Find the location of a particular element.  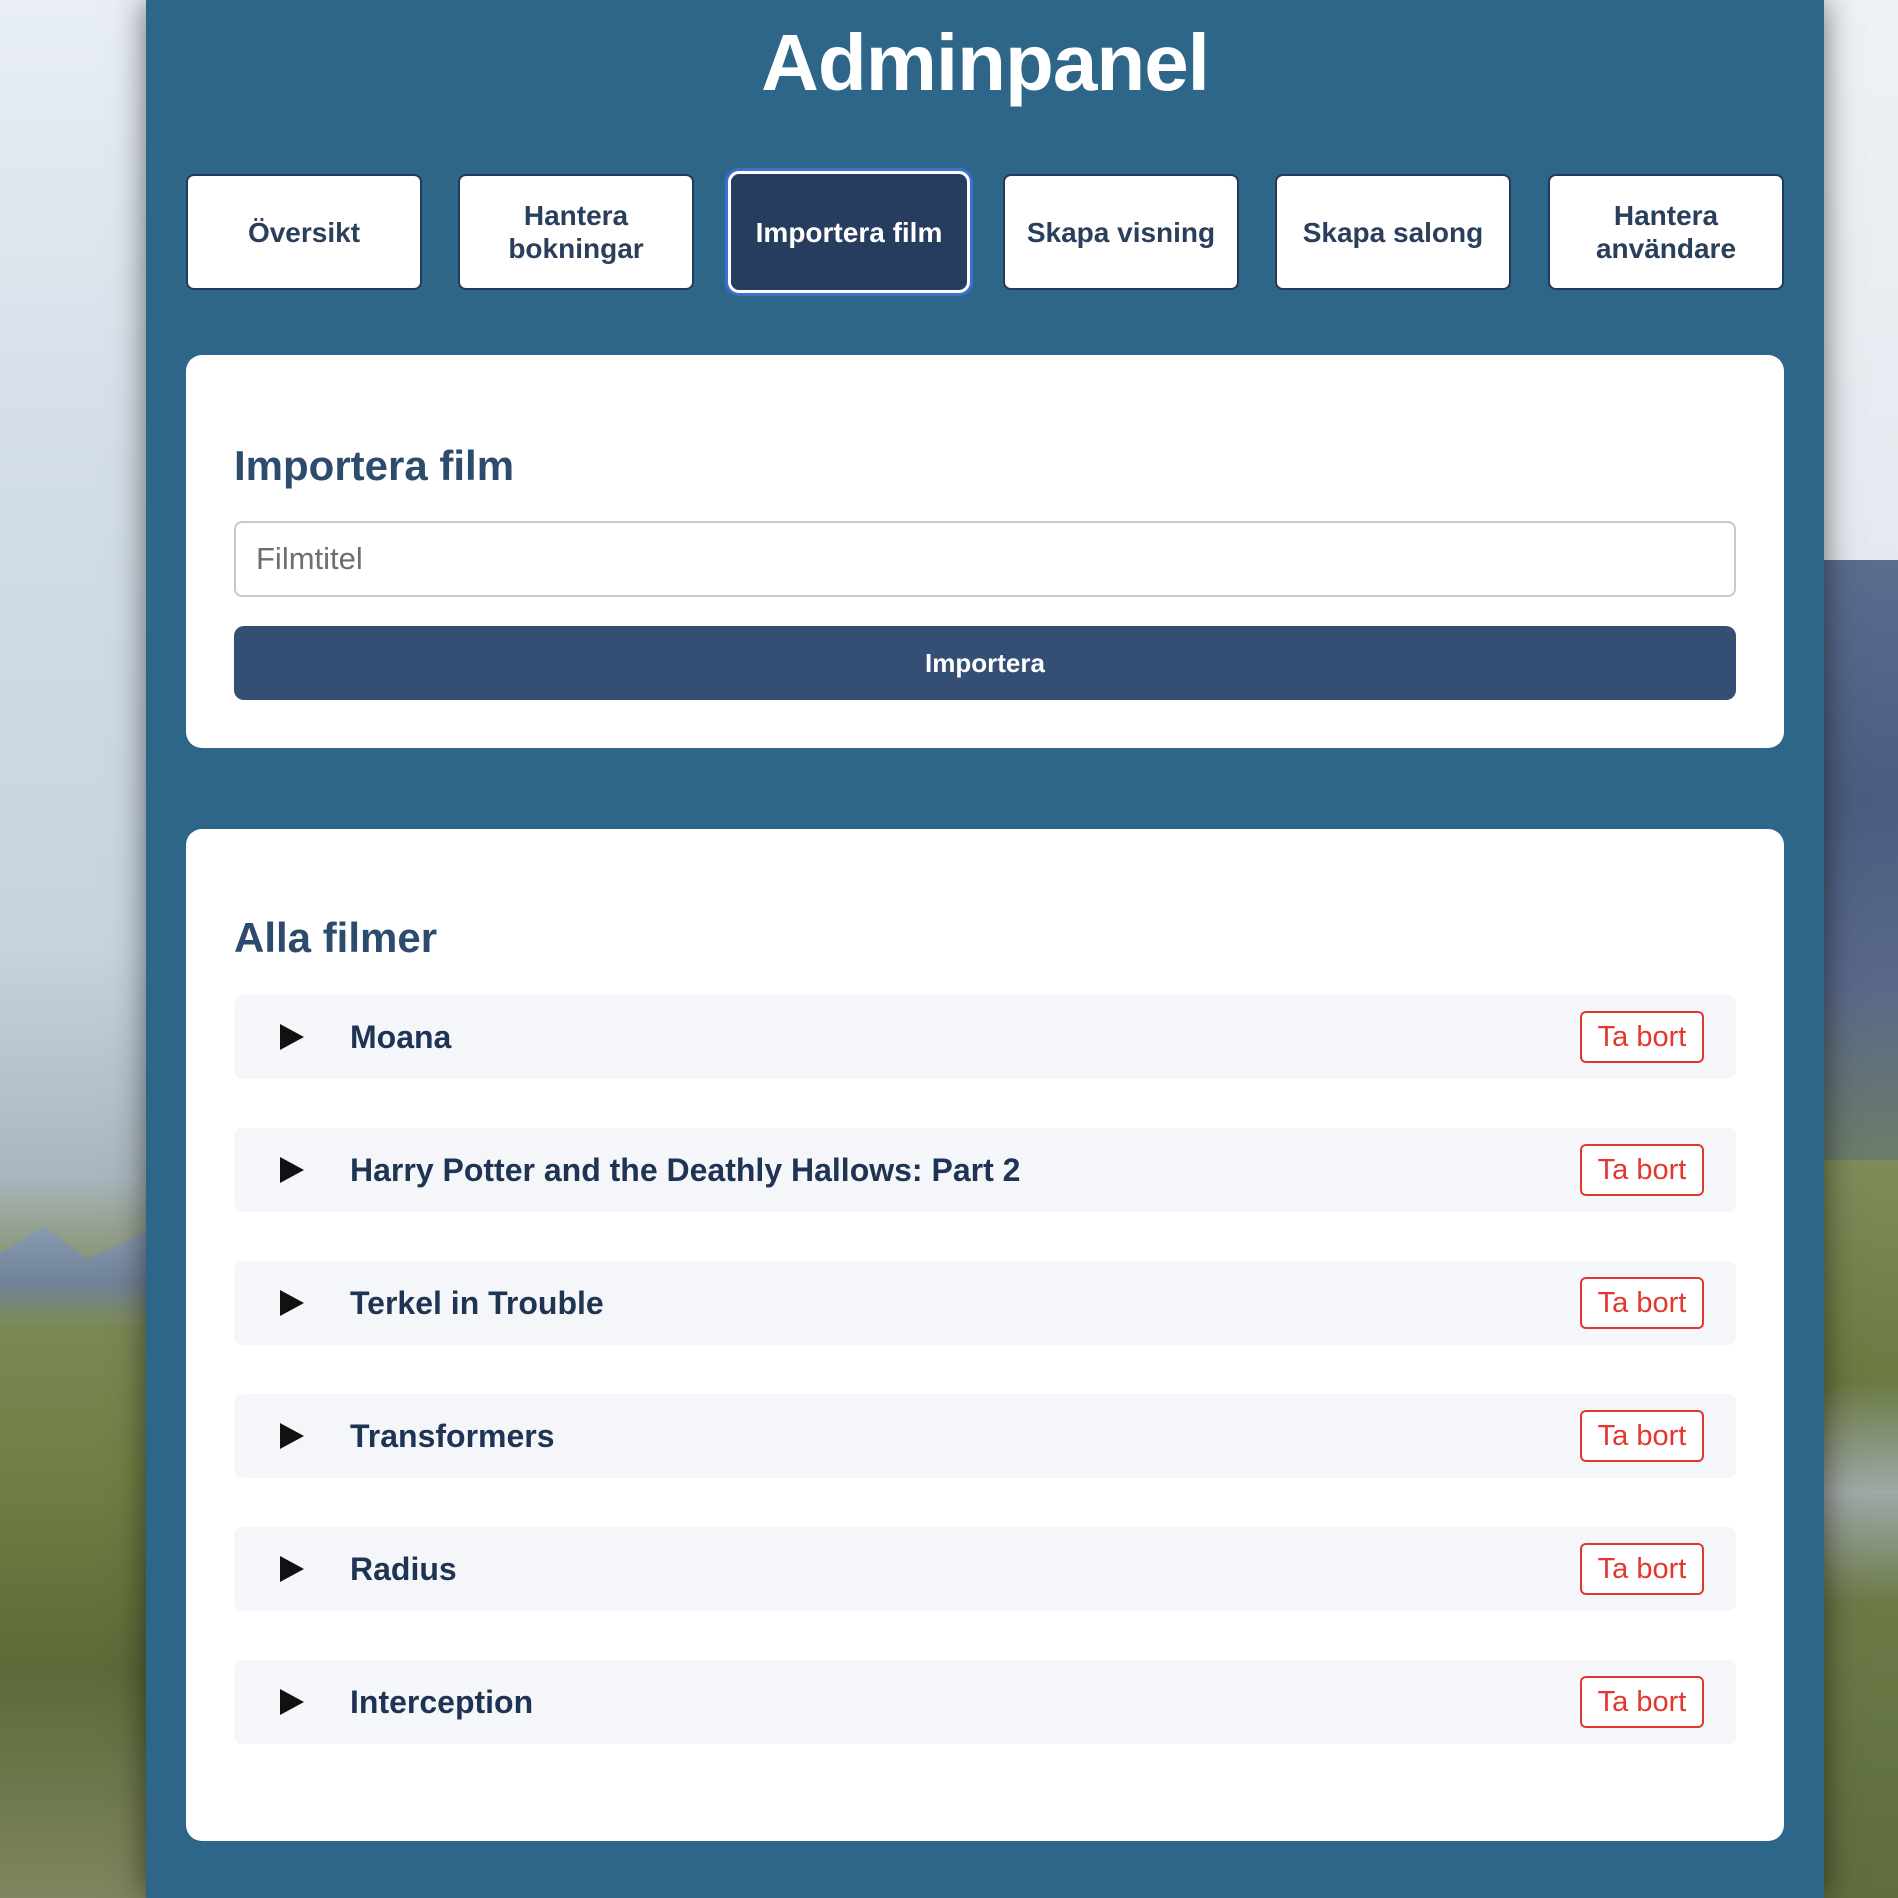

film-title: Moana is located at coordinates (401, 1037).